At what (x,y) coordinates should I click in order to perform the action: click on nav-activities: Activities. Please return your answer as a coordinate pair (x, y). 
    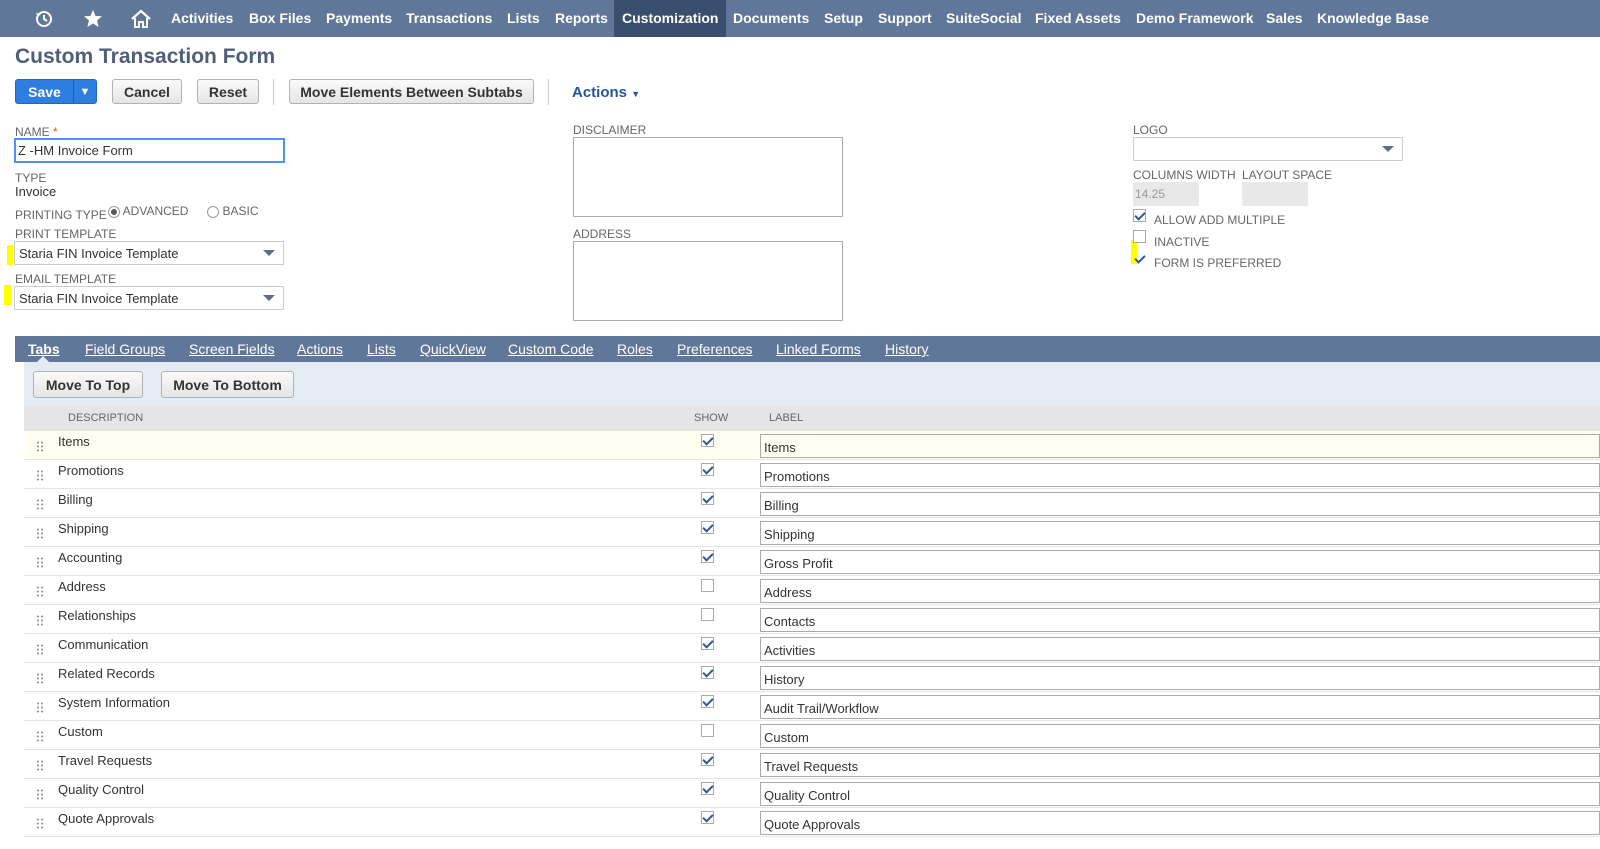
    Looking at the image, I should click on (202, 18).